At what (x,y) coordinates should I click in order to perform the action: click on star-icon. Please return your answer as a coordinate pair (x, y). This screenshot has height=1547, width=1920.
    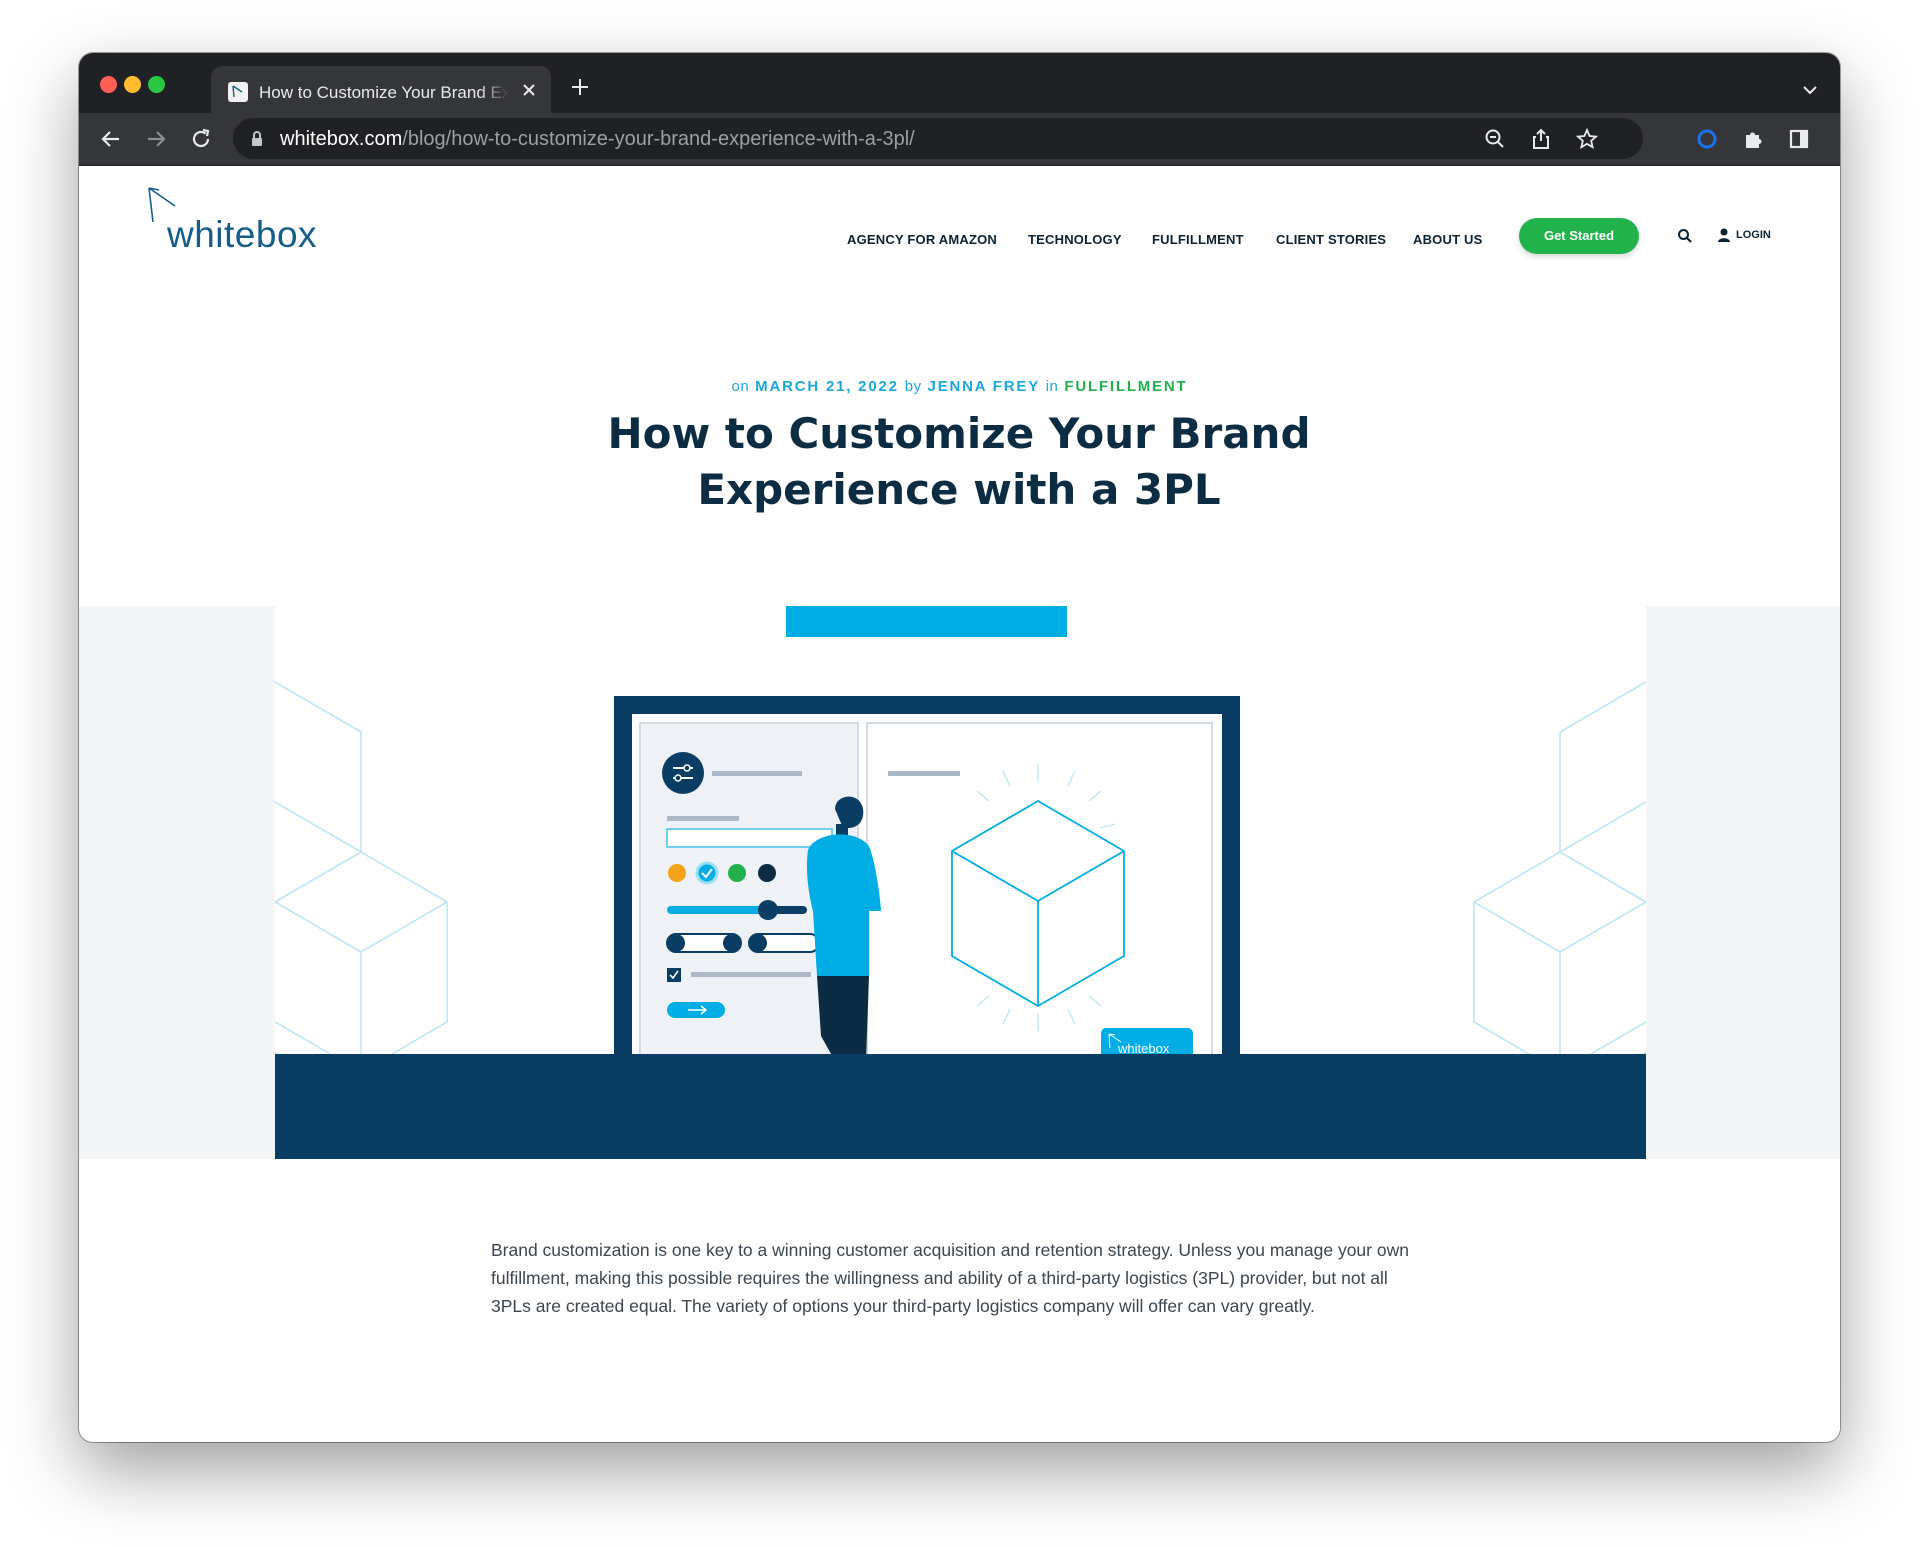
    Looking at the image, I should click on (1587, 139).